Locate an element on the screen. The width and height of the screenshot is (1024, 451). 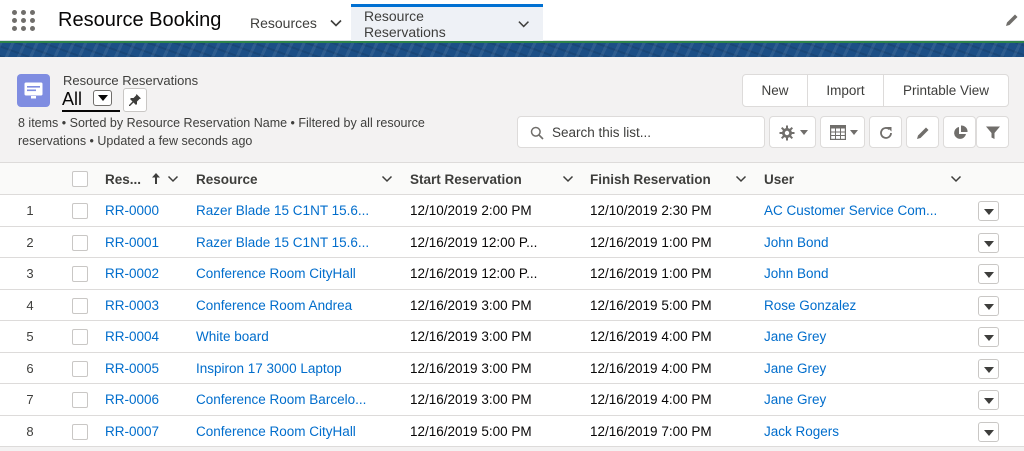
filter-icon is located at coordinates (993, 132).